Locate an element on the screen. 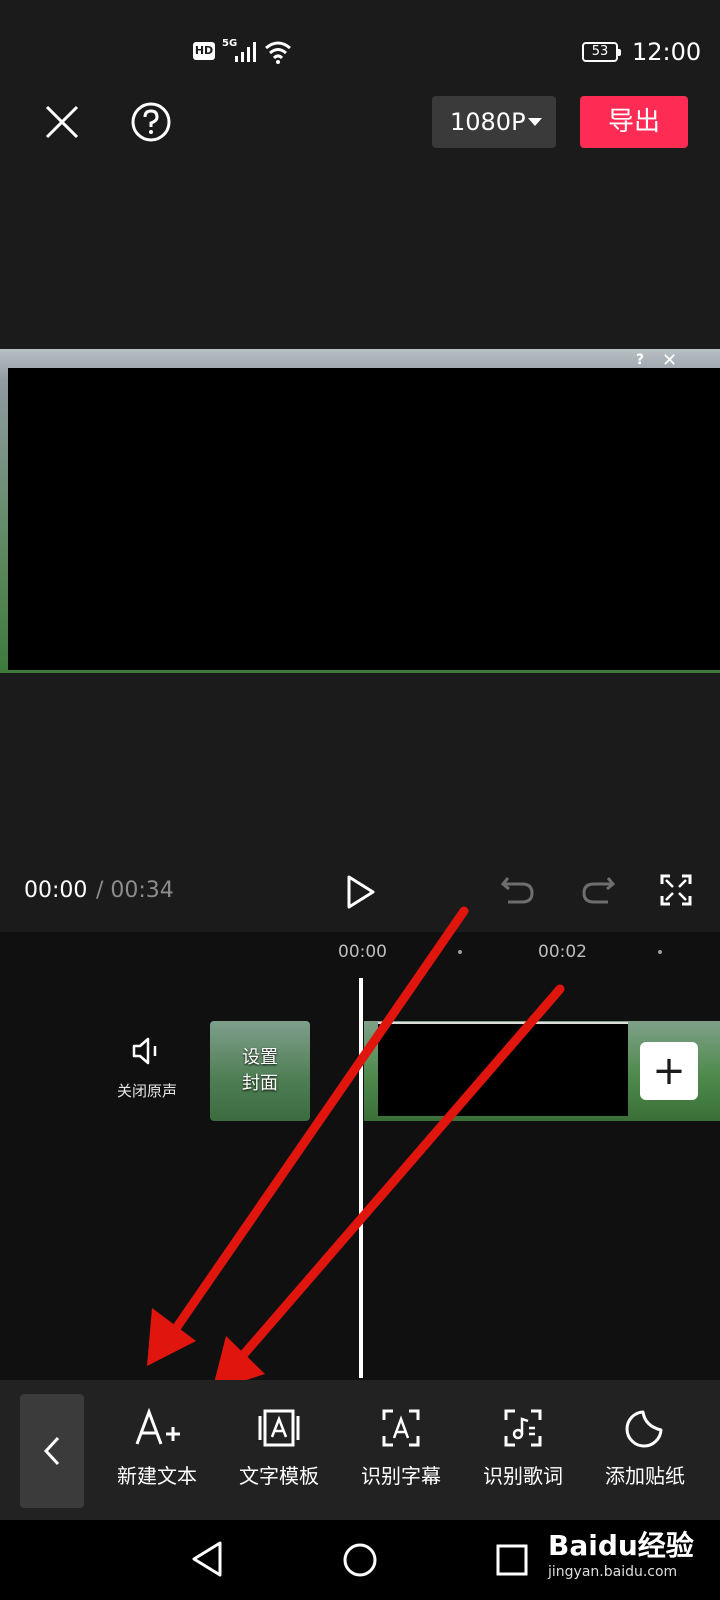 The width and height of the screenshot is (720, 1600). ruler-tick: 00:02 is located at coordinates (562, 952).